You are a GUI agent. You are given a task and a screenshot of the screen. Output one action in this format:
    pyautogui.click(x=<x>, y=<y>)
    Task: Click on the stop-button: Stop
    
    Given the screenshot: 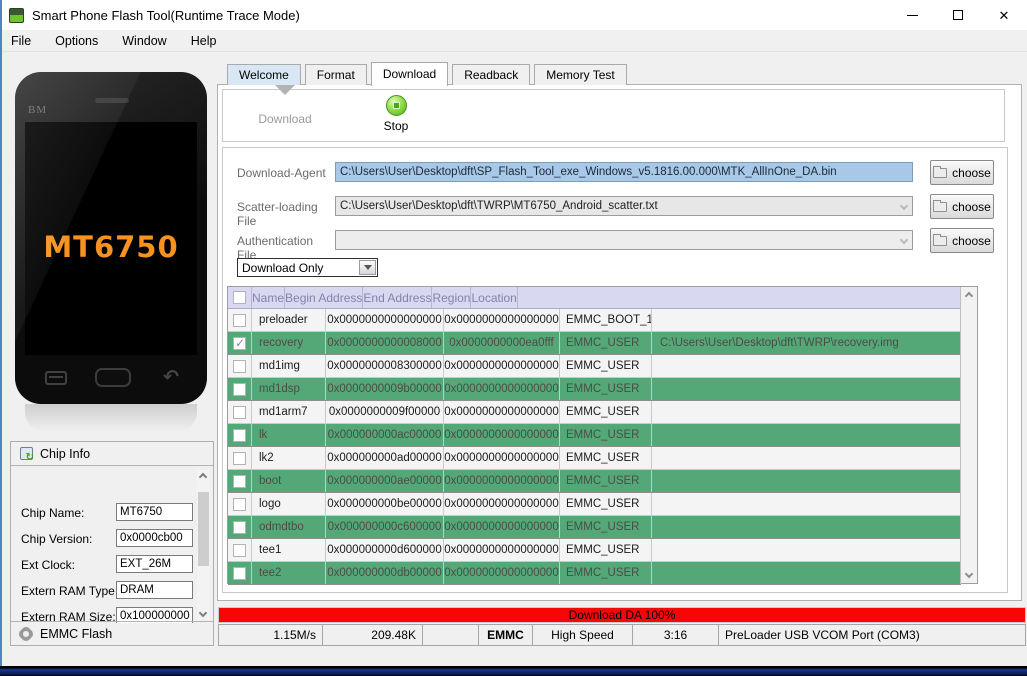 What is the action you would take?
    pyautogui.click(x=396, y=114)
    